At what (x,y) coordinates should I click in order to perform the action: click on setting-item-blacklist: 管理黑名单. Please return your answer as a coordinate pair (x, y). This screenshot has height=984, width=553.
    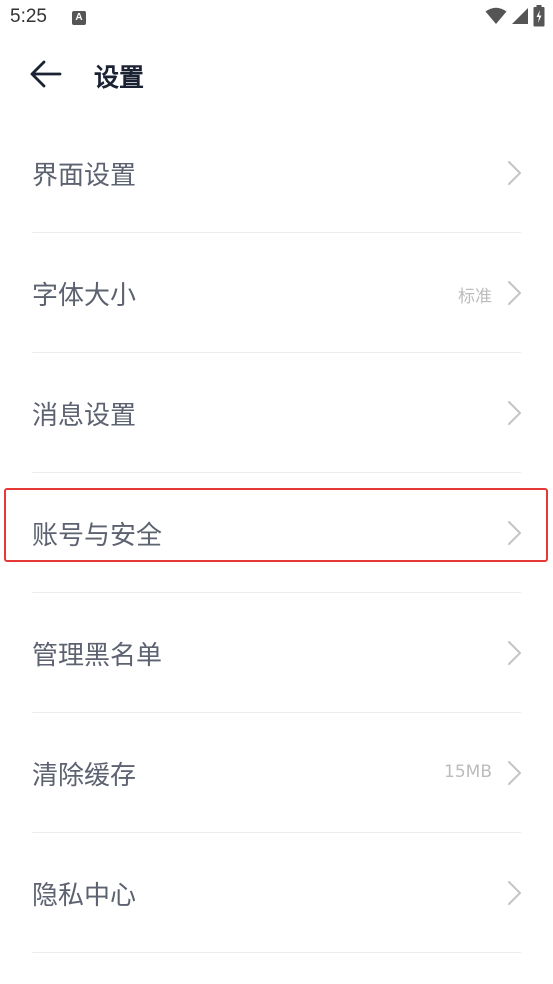
    Looking at the image, I should click on (276, 653).